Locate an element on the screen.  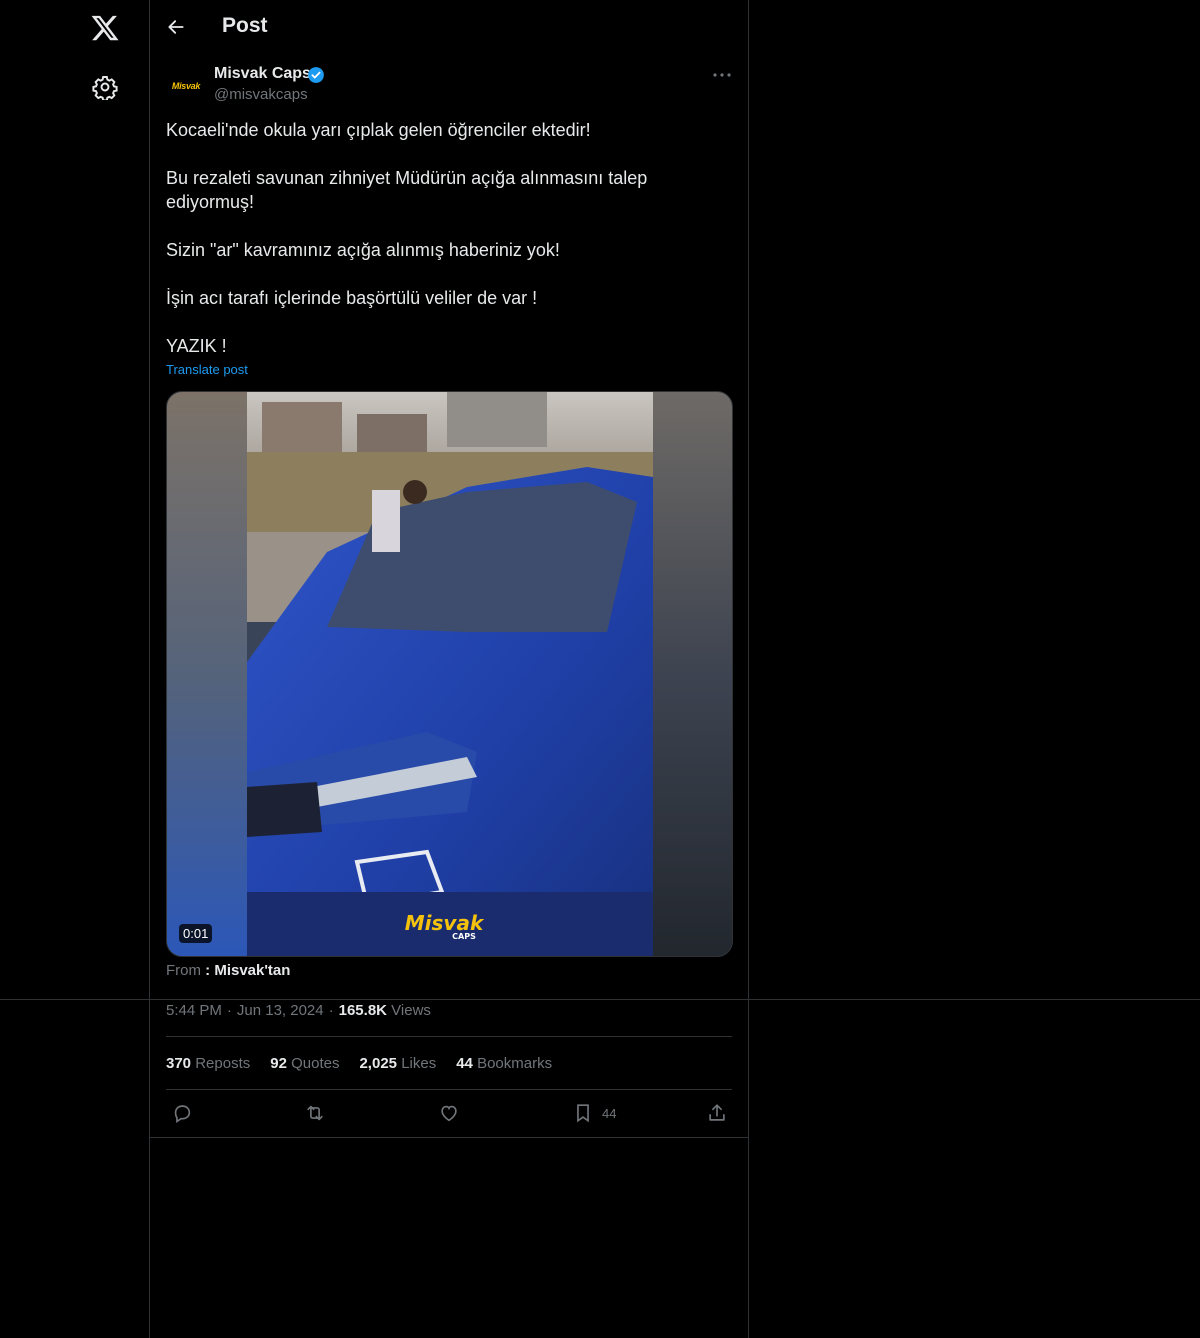
share-button is located at coordinates (717, 1113).